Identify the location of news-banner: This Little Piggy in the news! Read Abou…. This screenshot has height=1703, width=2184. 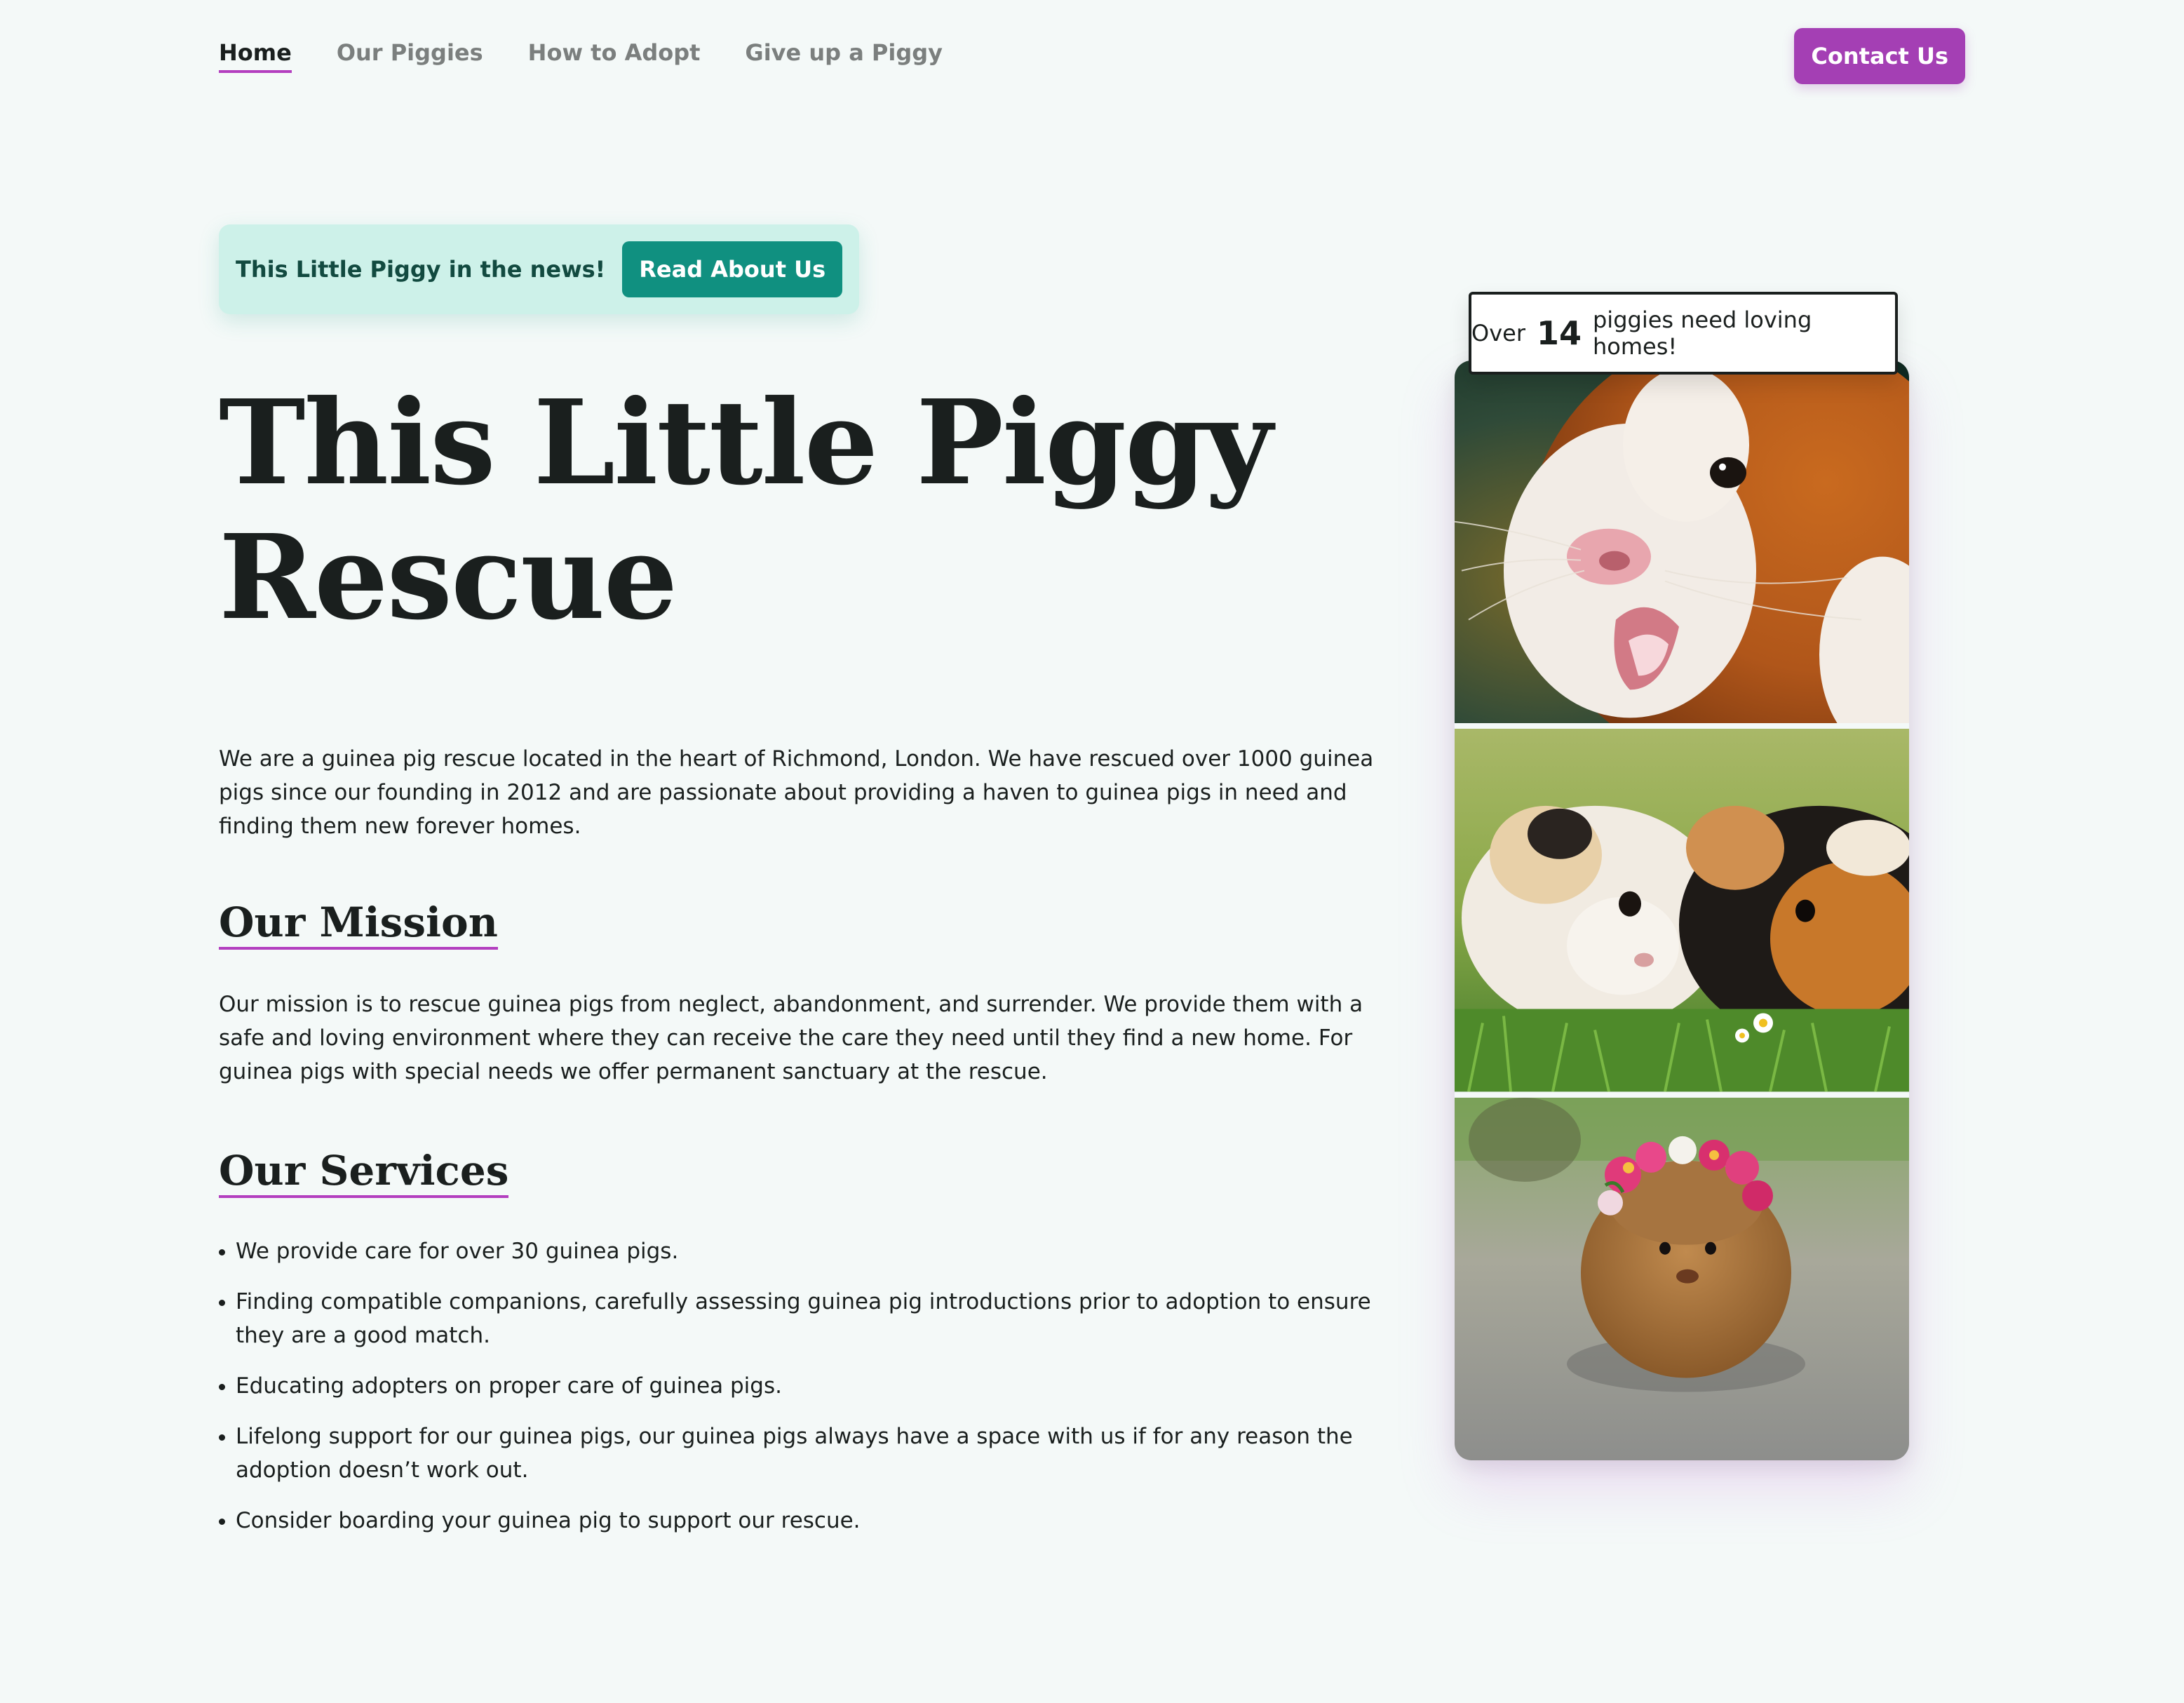
(539, 269).